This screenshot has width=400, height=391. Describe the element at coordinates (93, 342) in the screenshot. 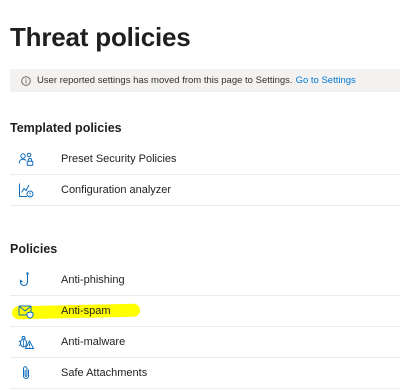

I see `list-item-label: Anti-malware` at that location.